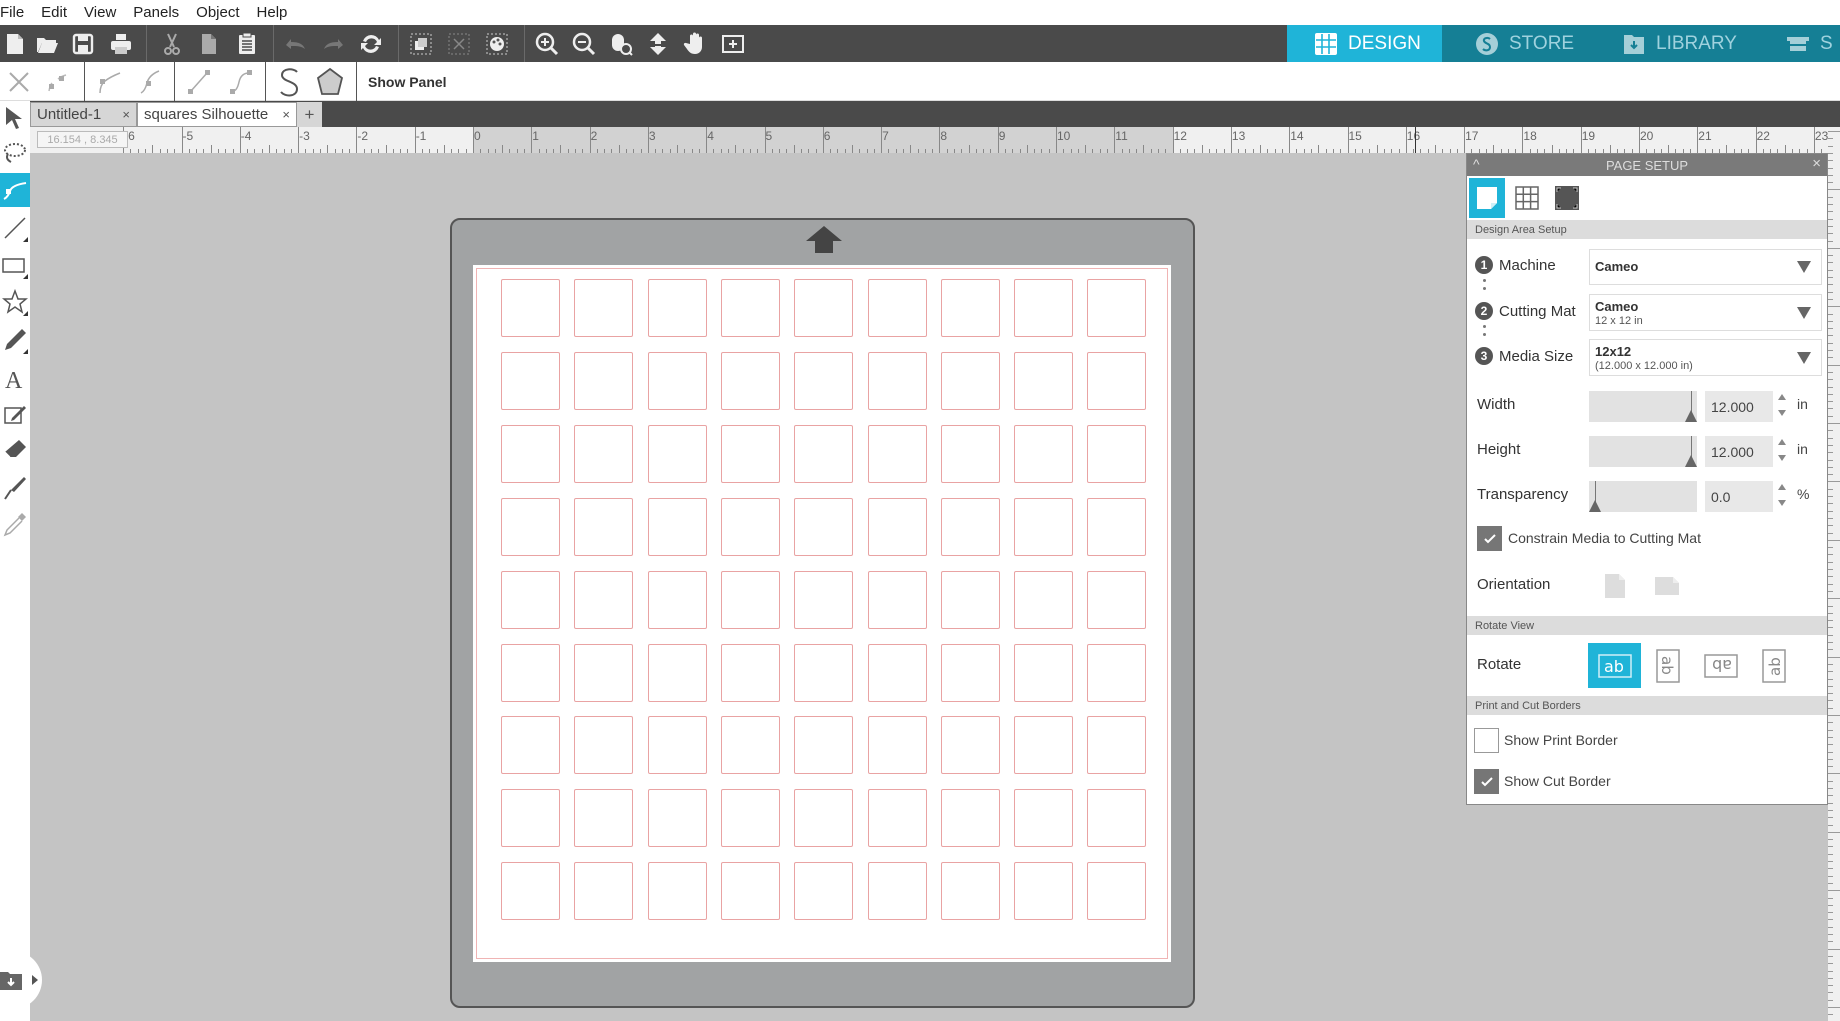 Image resolution: width=1840 pixels, height=1021 pixels. I want to click on collapse-icon: ^, so click(1476, 164).